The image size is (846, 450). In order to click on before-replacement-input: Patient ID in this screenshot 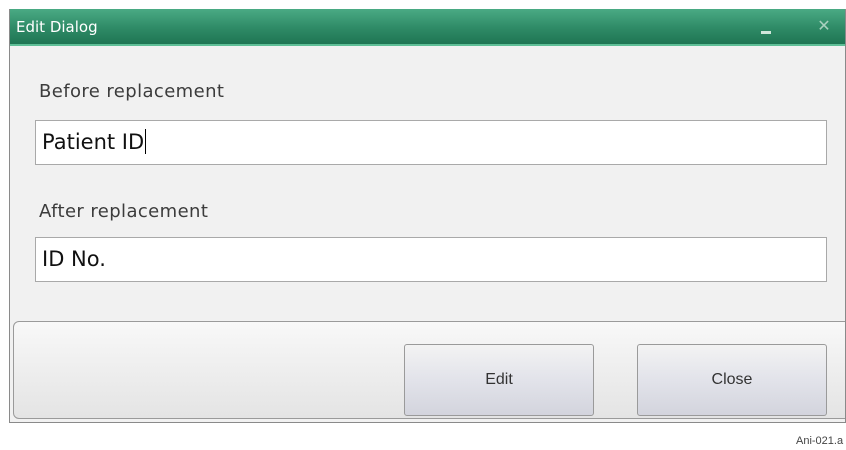, I will do `click(431, 142)`.